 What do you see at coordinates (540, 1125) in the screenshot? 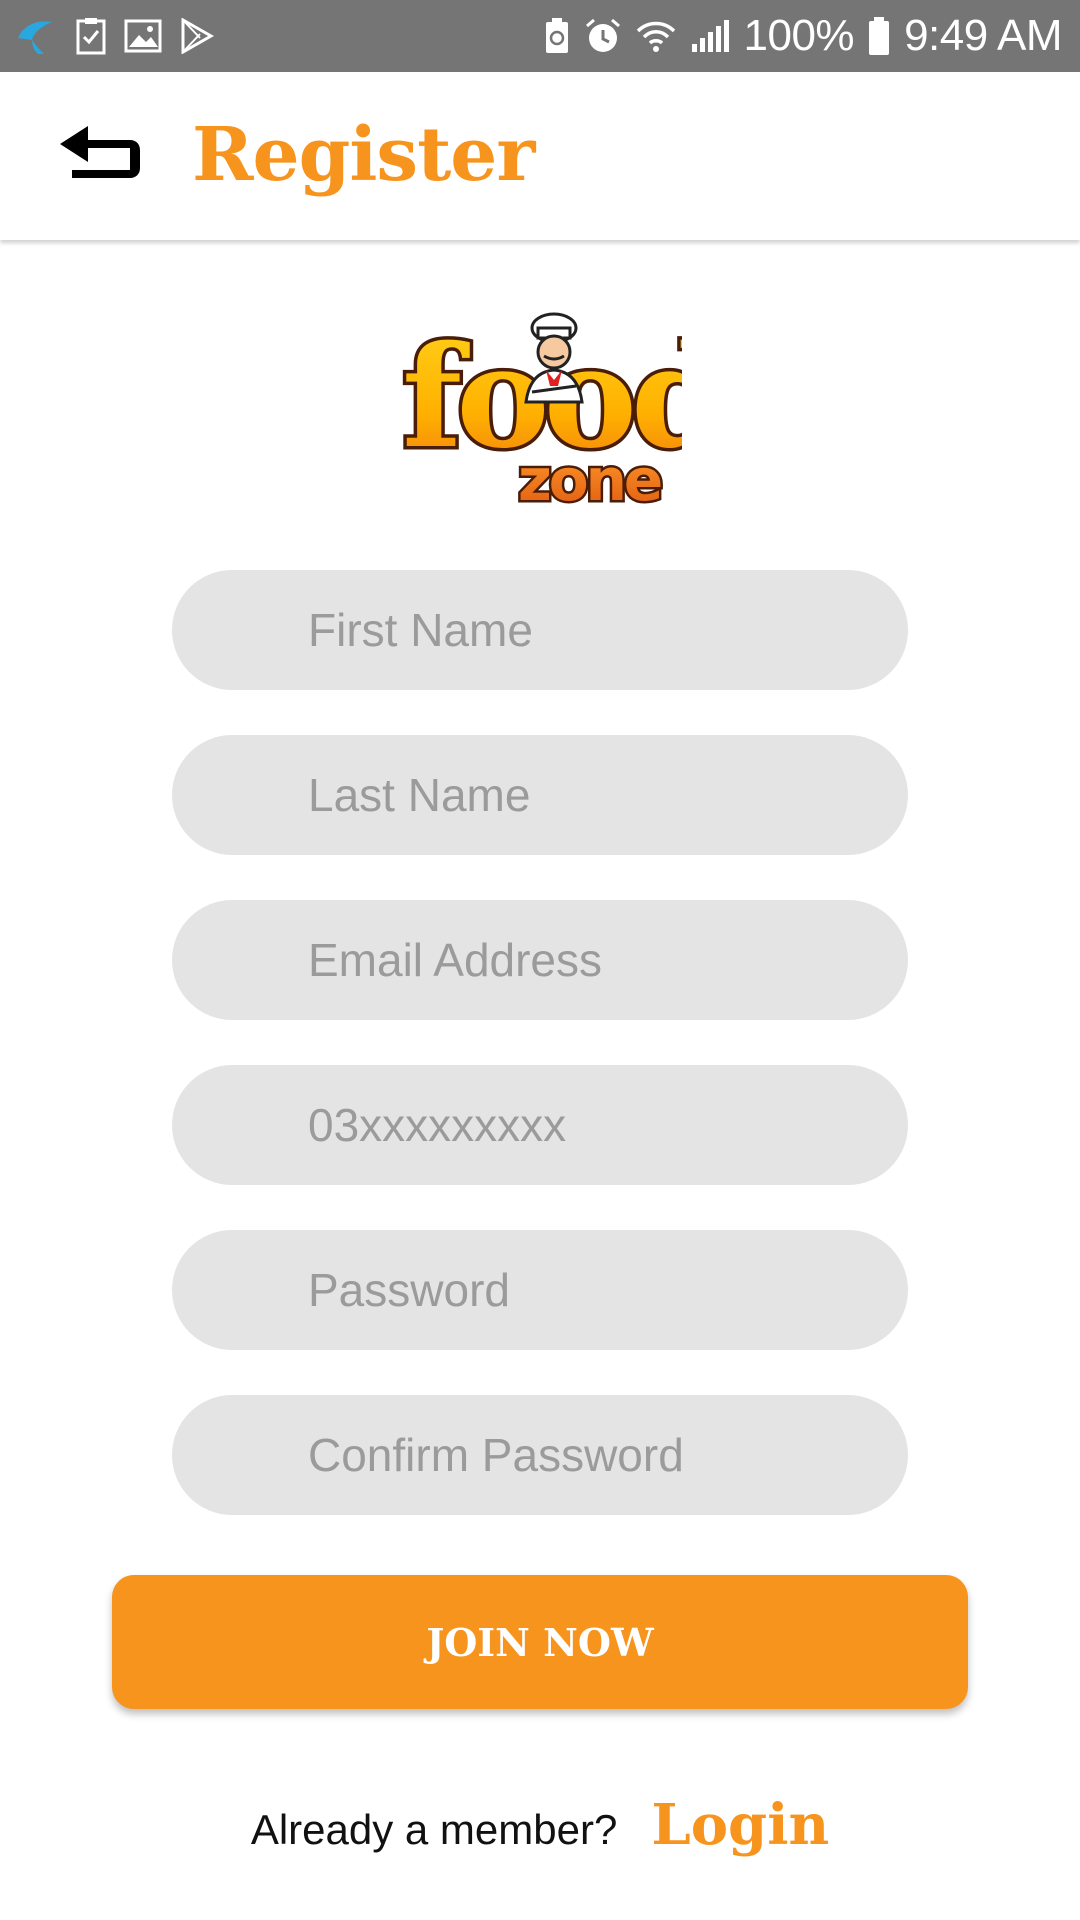
I see `phone-field` at bounding box center [540, 1125].